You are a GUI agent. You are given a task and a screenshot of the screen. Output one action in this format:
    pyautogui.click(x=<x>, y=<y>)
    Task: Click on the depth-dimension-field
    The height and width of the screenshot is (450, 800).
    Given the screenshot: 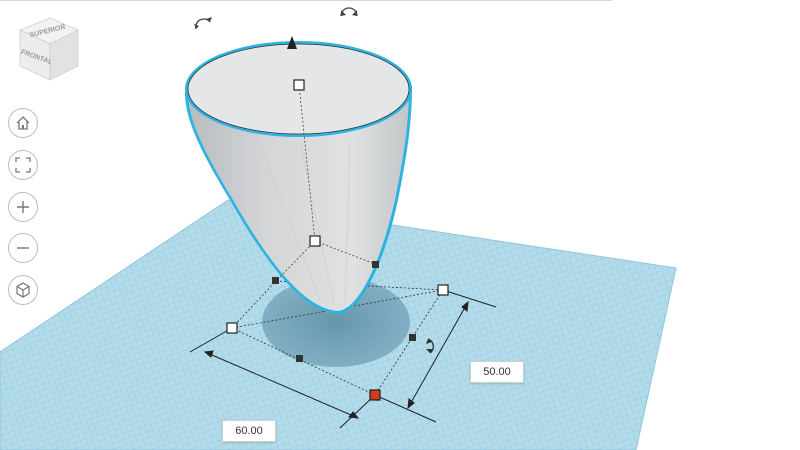 What is the action you would take?
    pyautogui.click(x=497, y=372)
    